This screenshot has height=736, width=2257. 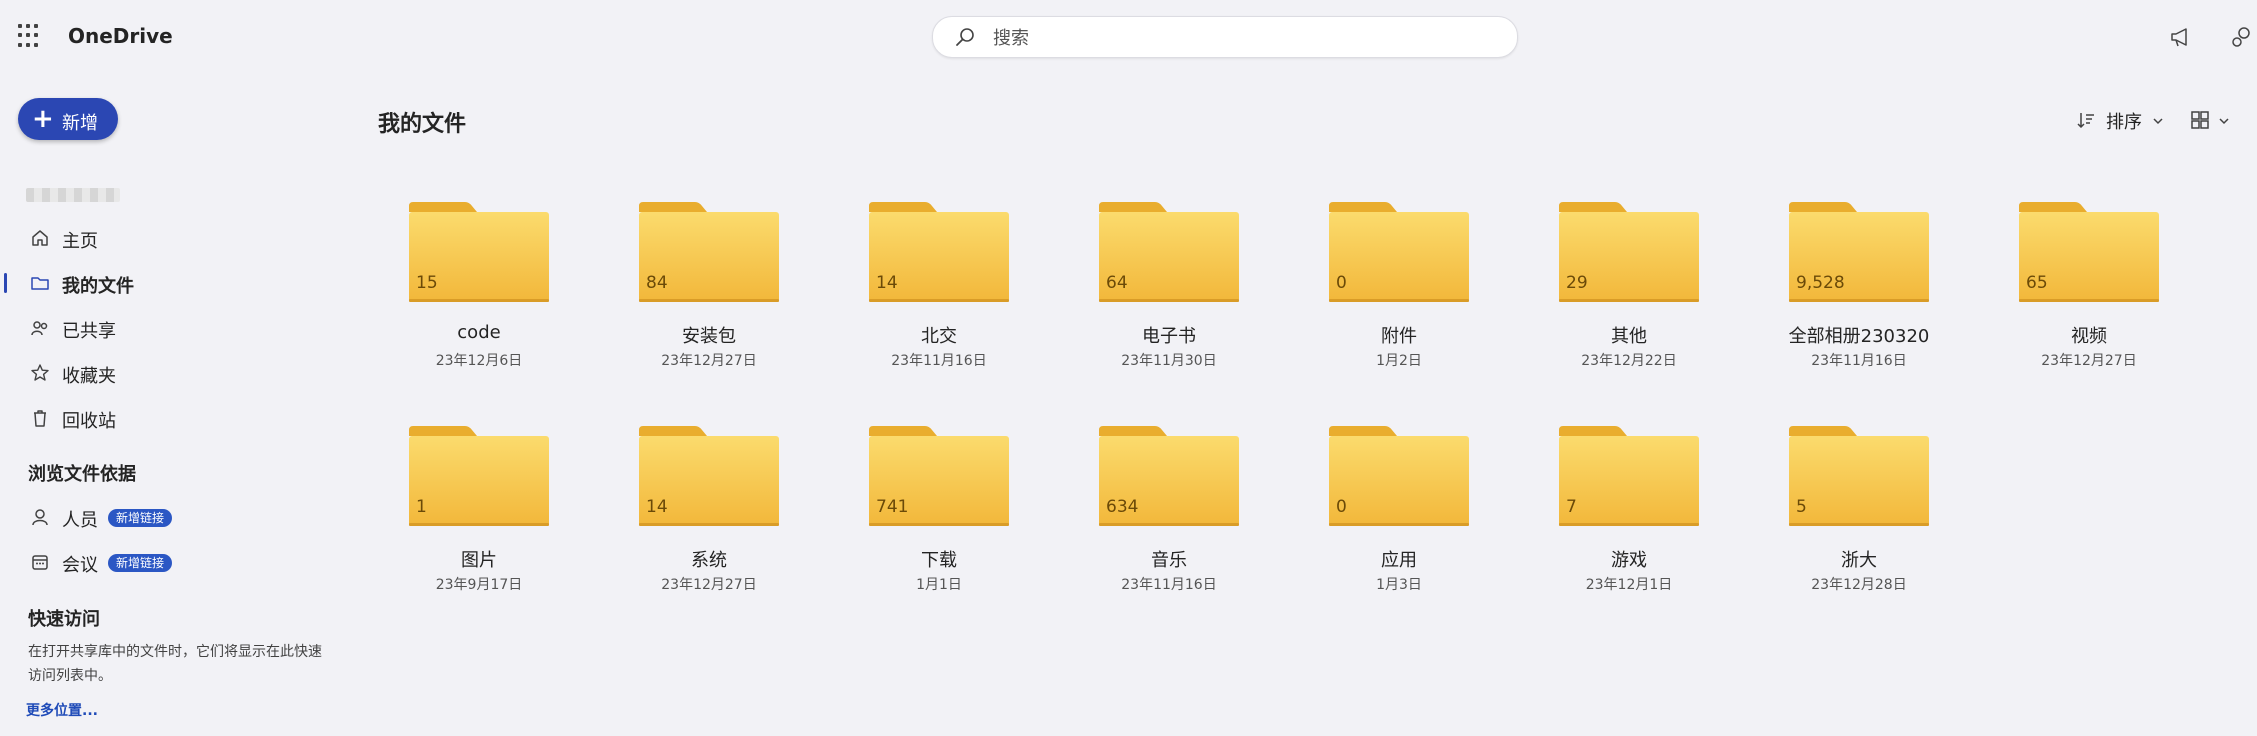 What do you see at coordinates (1859, 559) in the screenshot?
I see `folder-name: 浙大` at bounding box center [1859, 559].